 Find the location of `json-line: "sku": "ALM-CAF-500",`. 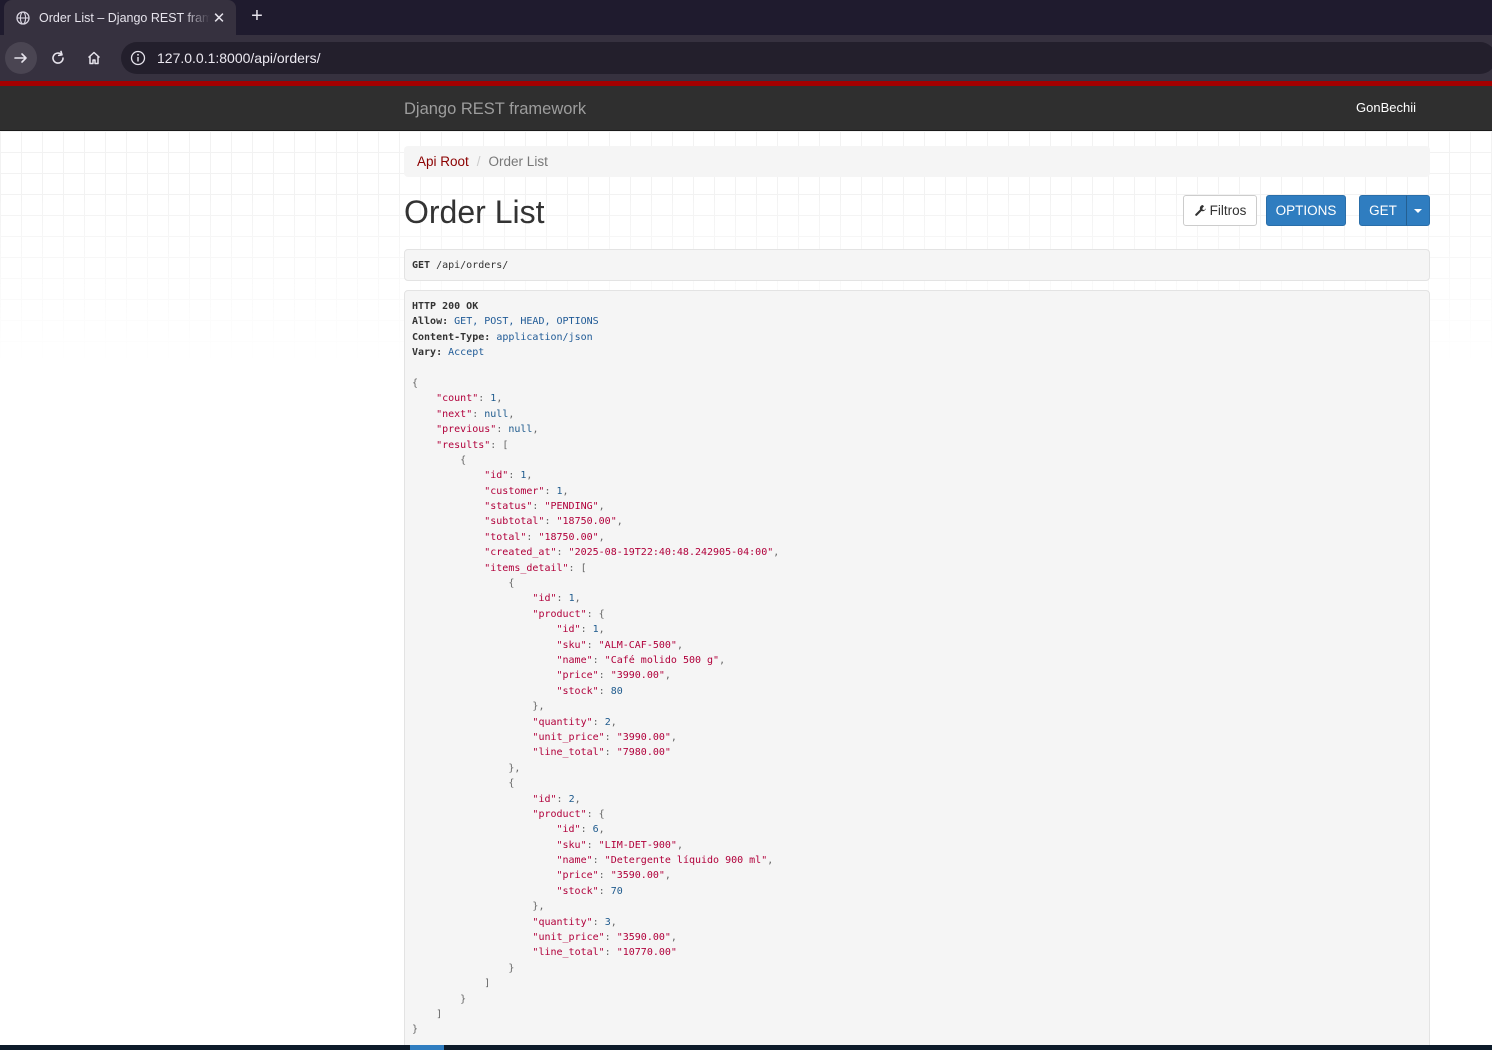

json-line: "sku": "ALM-CAF-500", is located at coordinates (917, 645).